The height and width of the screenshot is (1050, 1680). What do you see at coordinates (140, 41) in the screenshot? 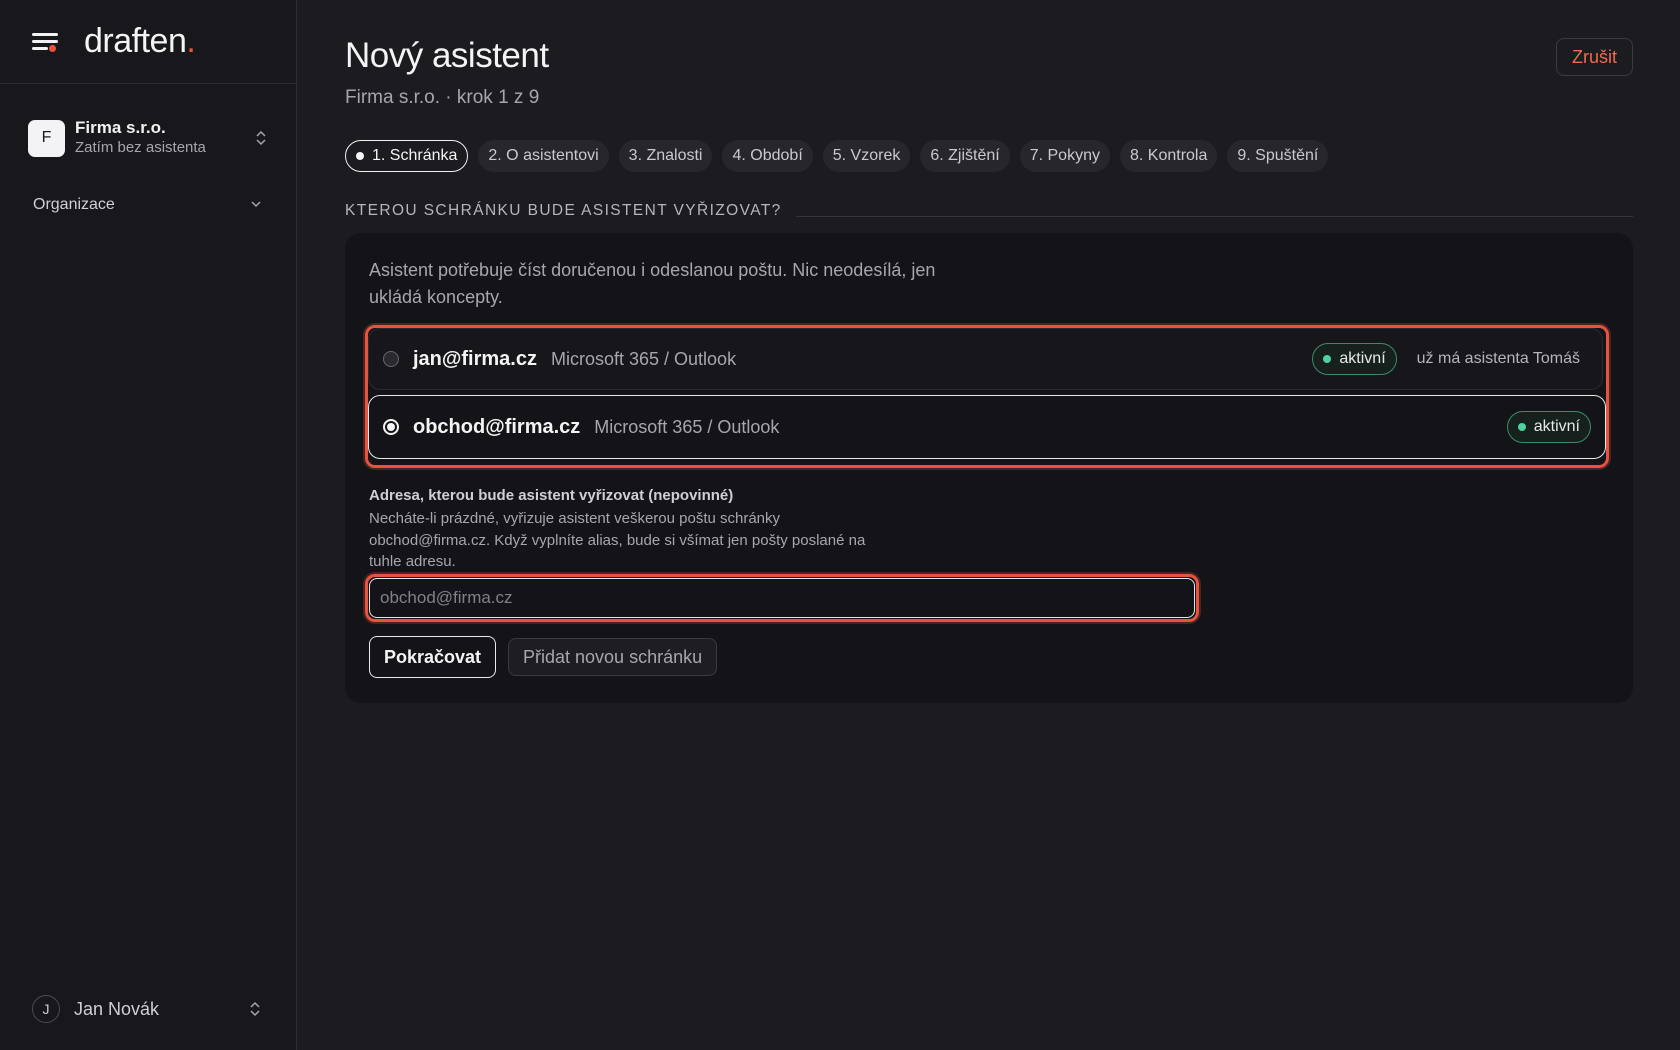
I see `logo: draften.` at bounding box center [140, 41].